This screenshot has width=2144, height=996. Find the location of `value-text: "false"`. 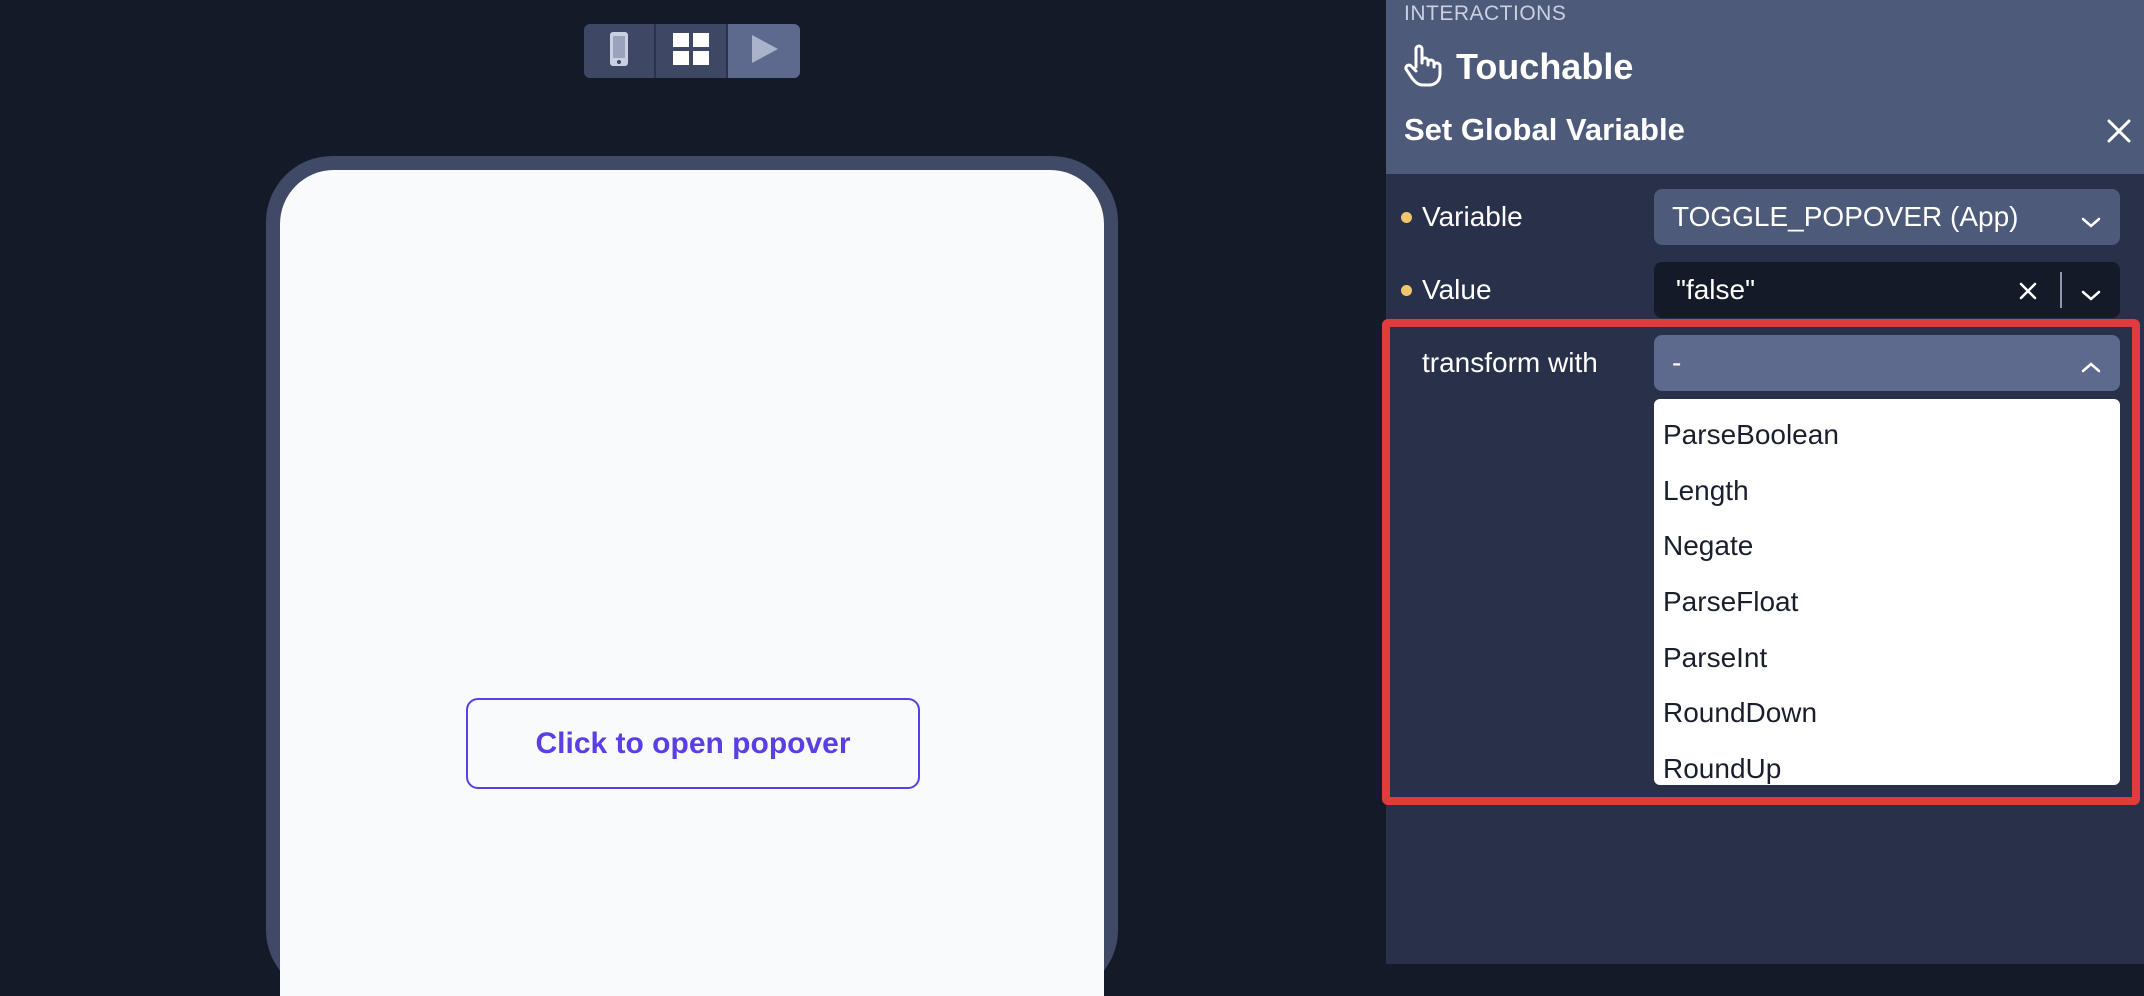

value-text: "false" is located at coordinates (1716, 289).